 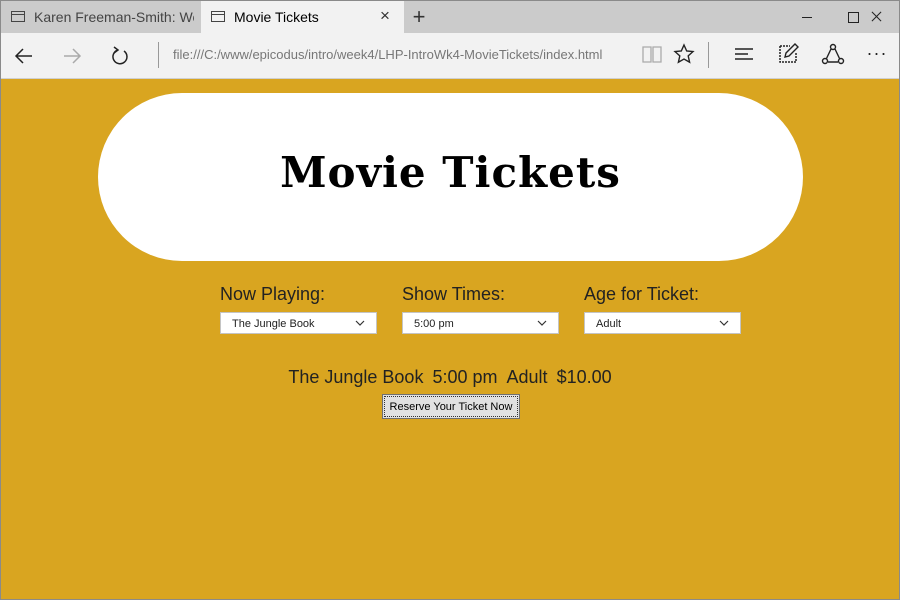 I want to click on minimize-button, so click(x=807, y=17).